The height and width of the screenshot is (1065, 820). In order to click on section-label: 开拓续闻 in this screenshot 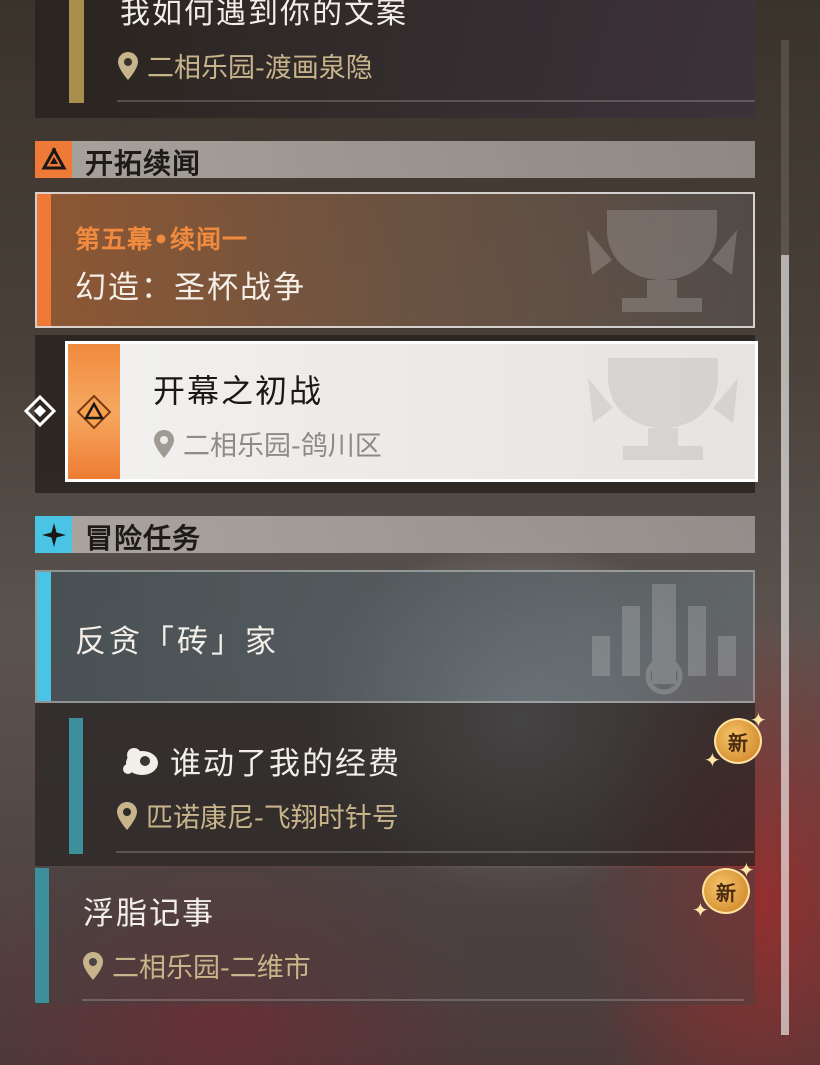, I will do `click(143, 163)`.